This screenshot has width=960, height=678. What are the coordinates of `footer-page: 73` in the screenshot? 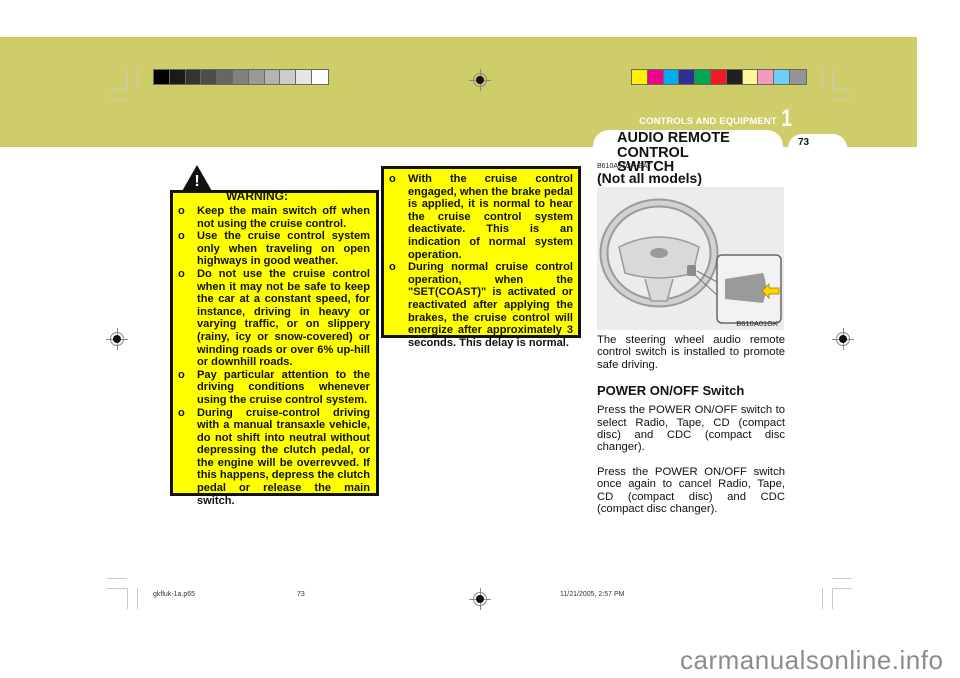 It's located at (301, 594).